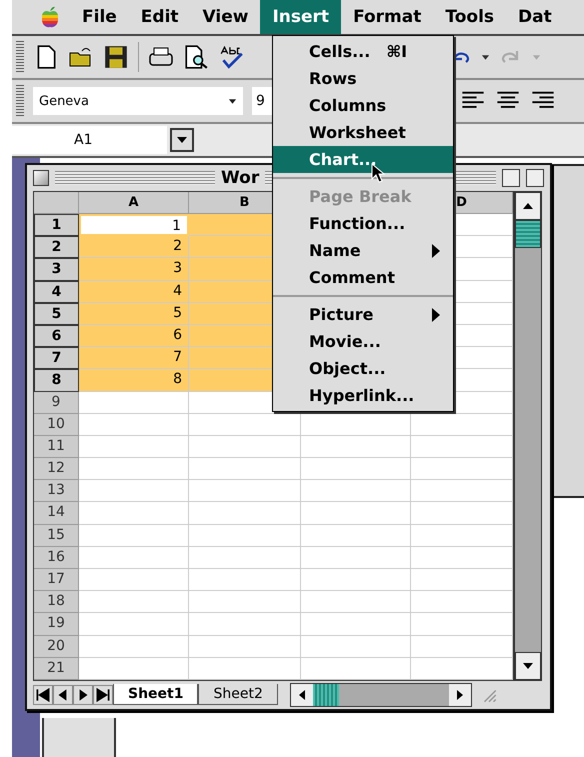 The height and width of the screenshot is (757, 584). I want to click on title-bar-stripes, so click(135, 178).